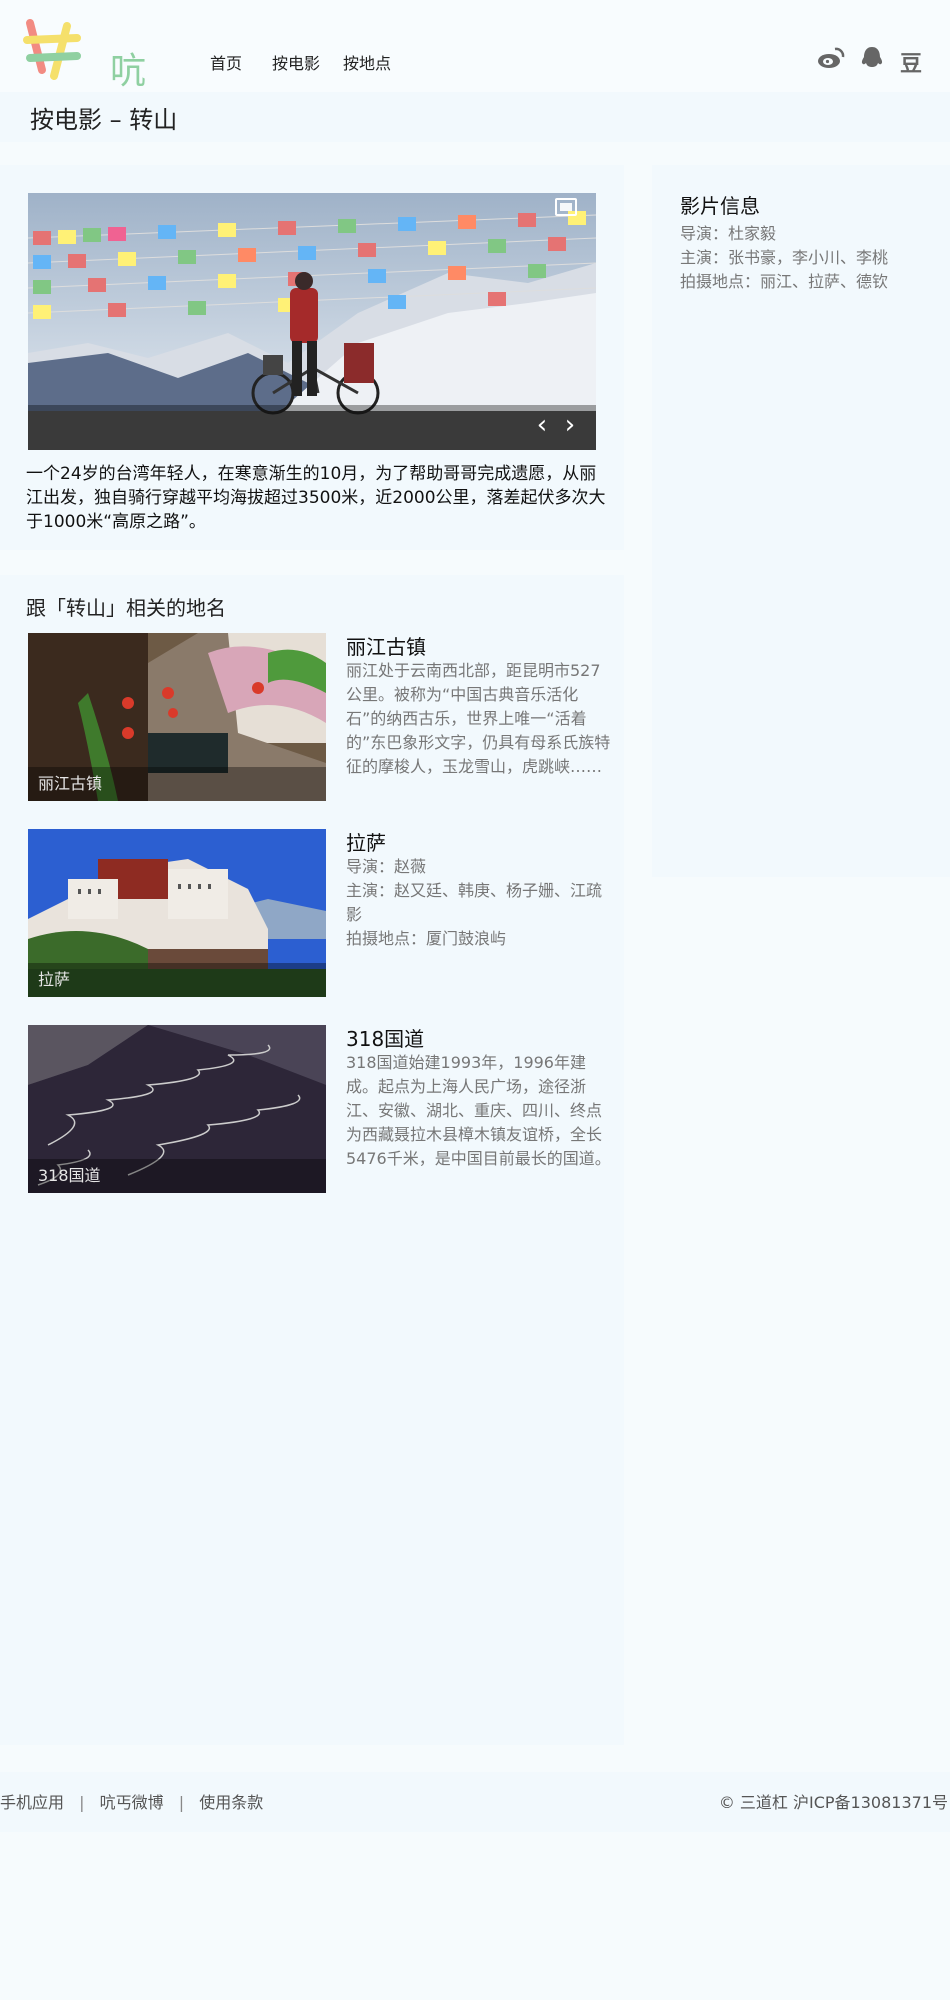 The height and width of the screenshot is (2000, 950). I want to click on copyright-text: © 三道杠 沪ICP备13081371号, so click(833, 1802).